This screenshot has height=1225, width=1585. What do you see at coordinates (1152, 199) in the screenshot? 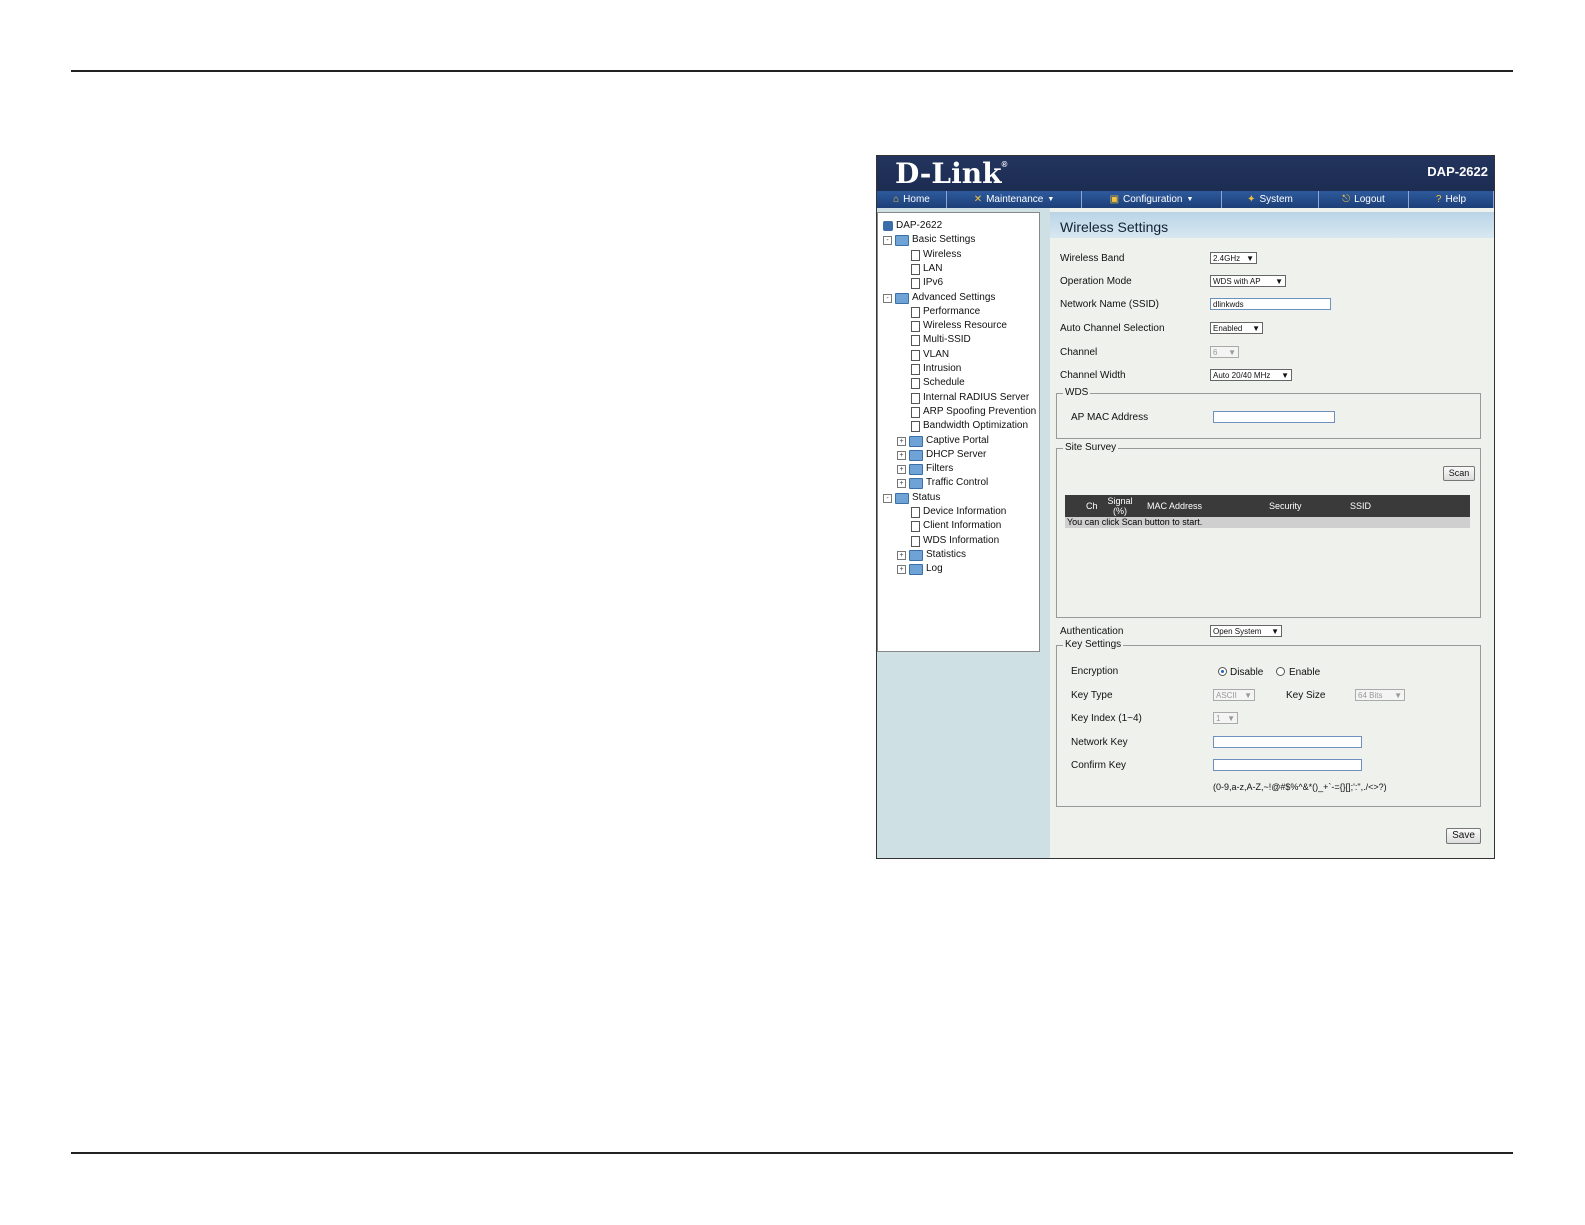
I see `menu-configuration: ▣ Configuration ▼` at bounding box center [1152, 199].